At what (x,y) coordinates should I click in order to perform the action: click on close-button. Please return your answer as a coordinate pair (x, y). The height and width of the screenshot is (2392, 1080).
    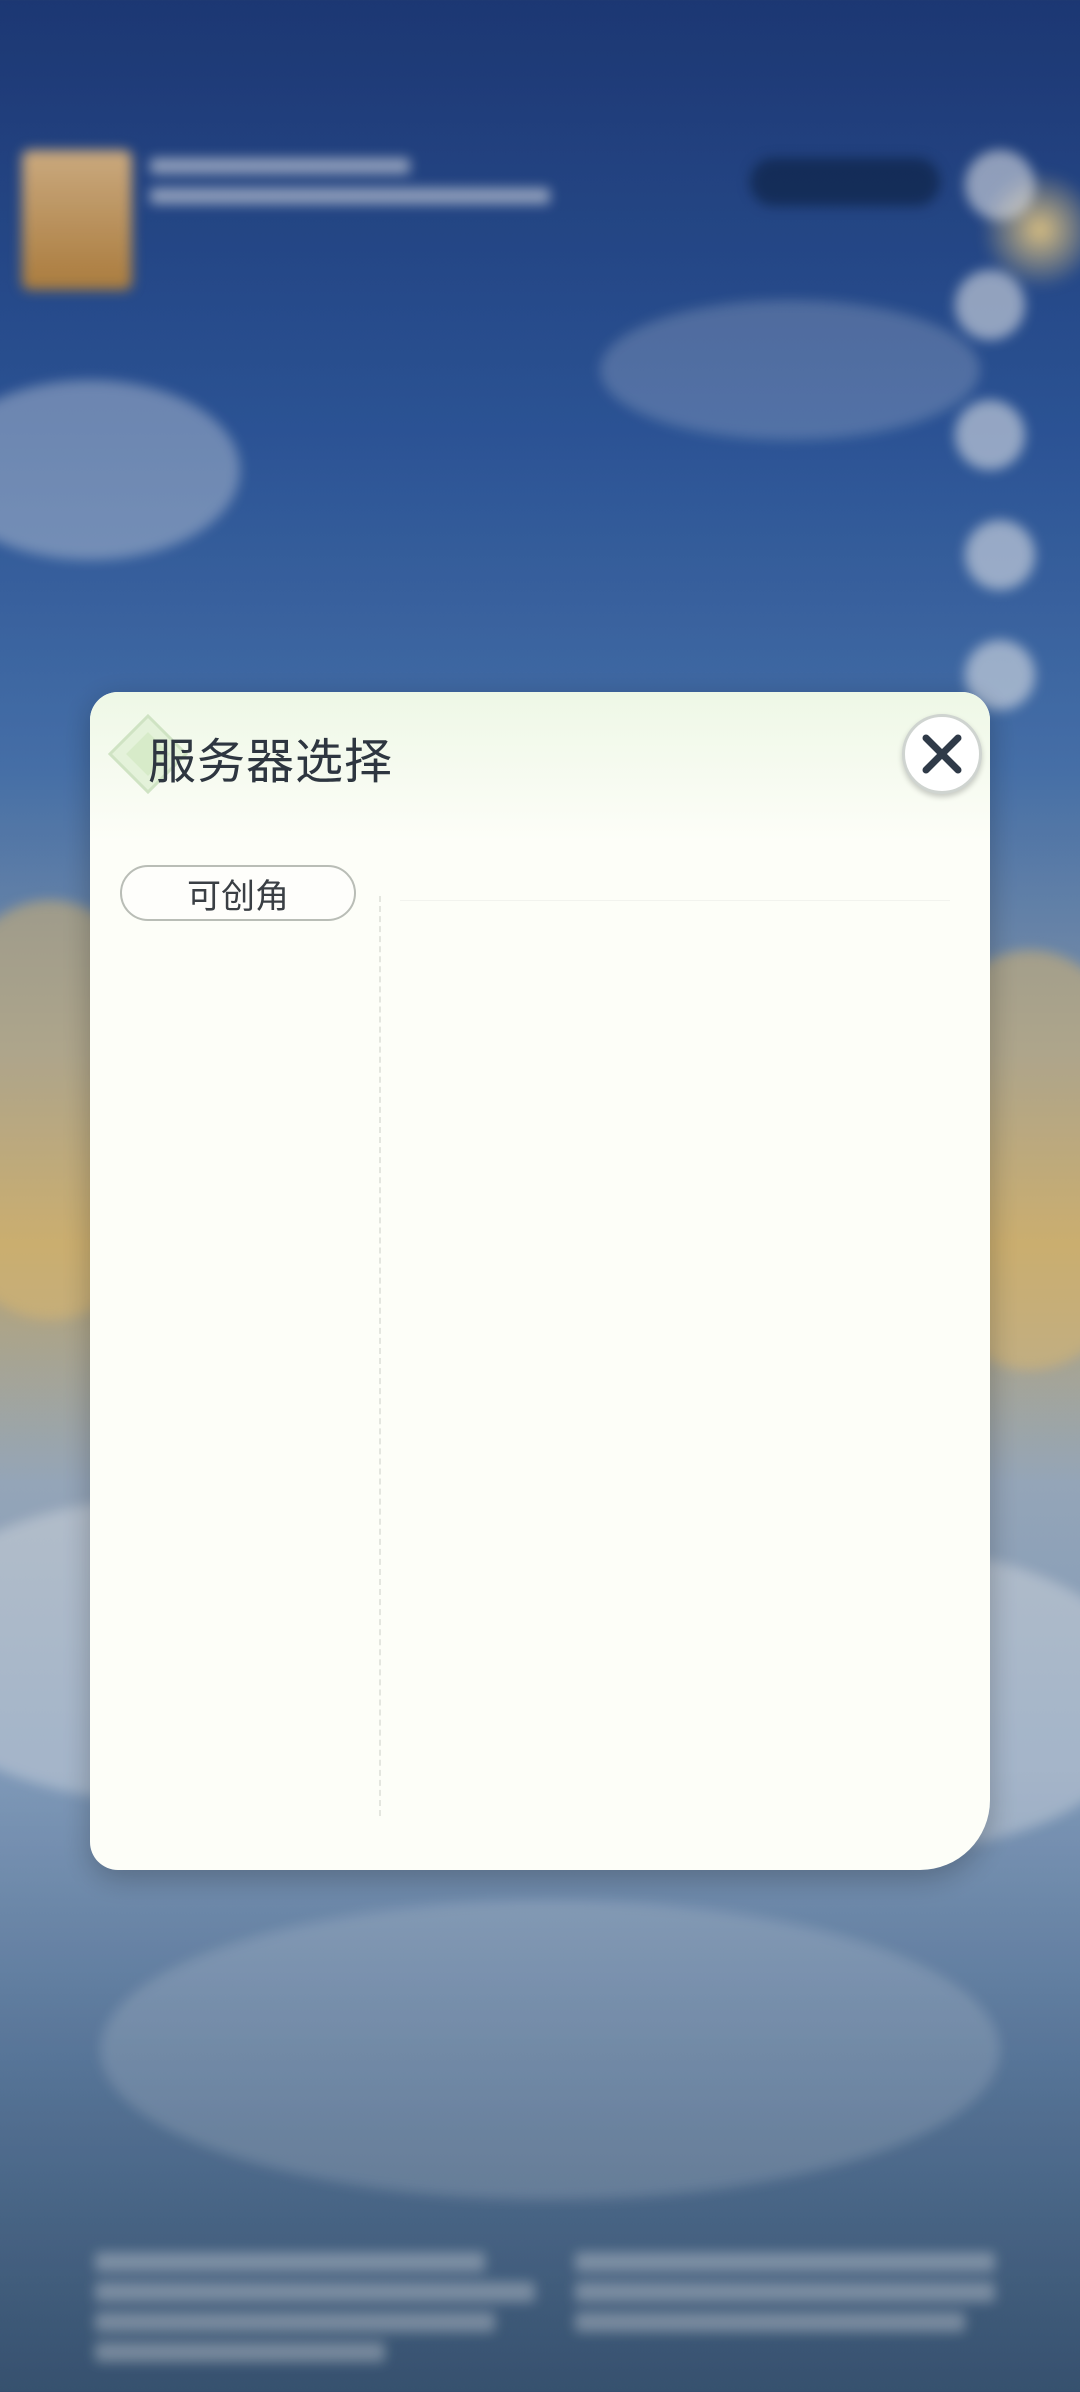
    Looking at the image, I should click on (942, 754).